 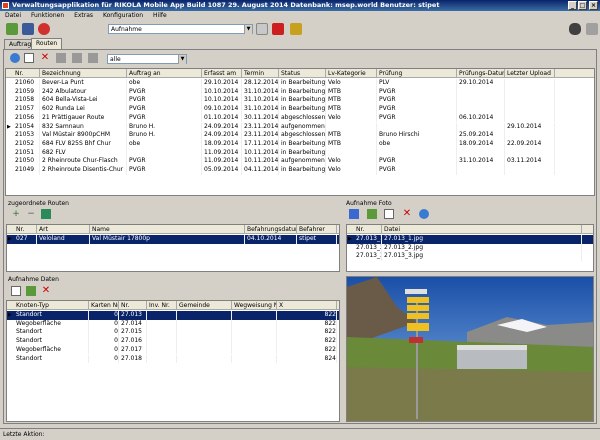 I want to click on map-icon, so click(x=46, y=214).